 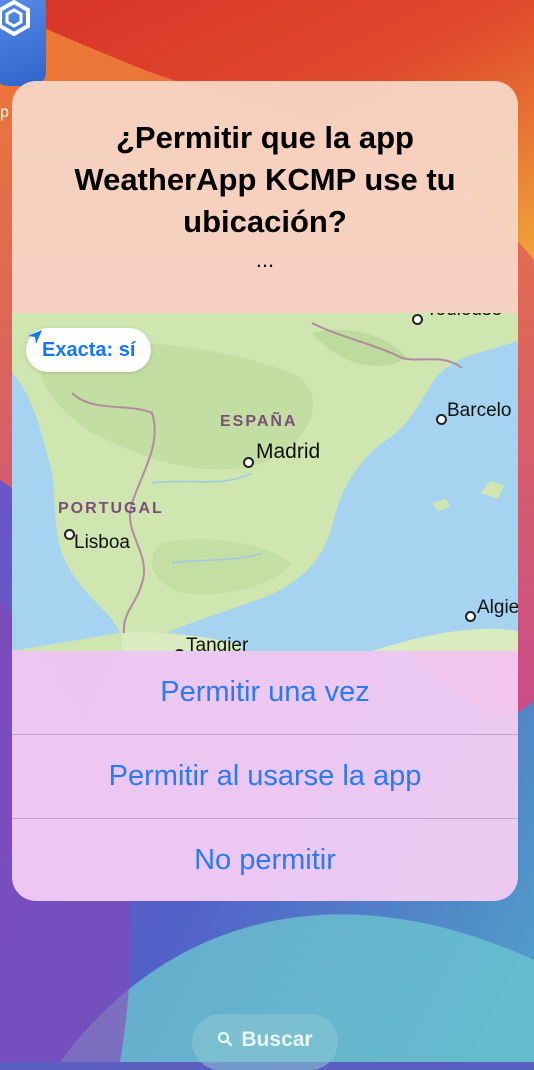 I want to click on app-icon, so click(x=23, y=43).